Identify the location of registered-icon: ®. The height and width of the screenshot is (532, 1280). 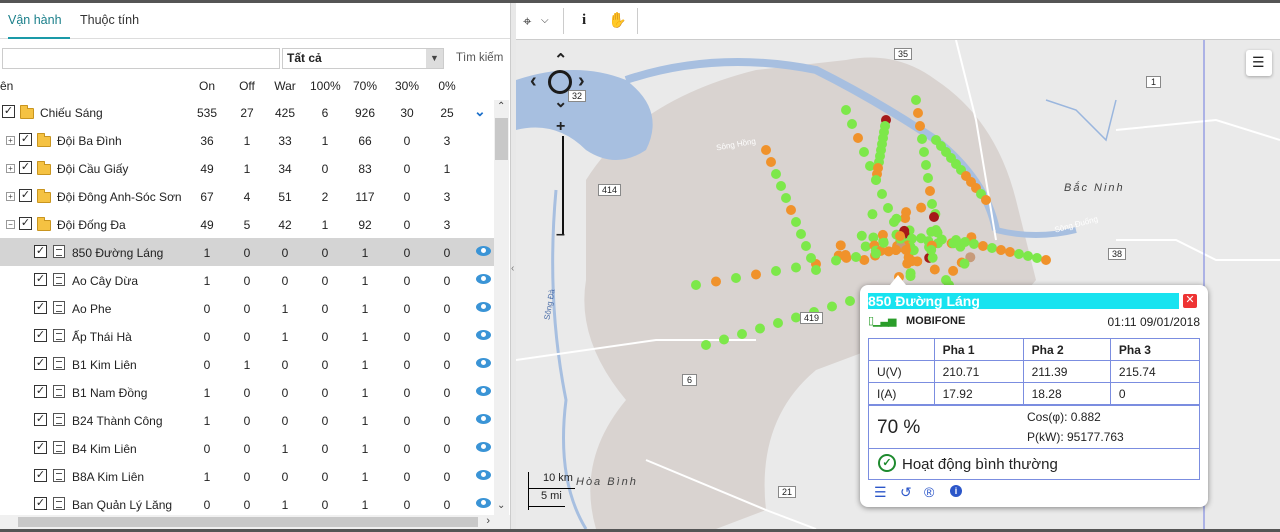
(929, 492).